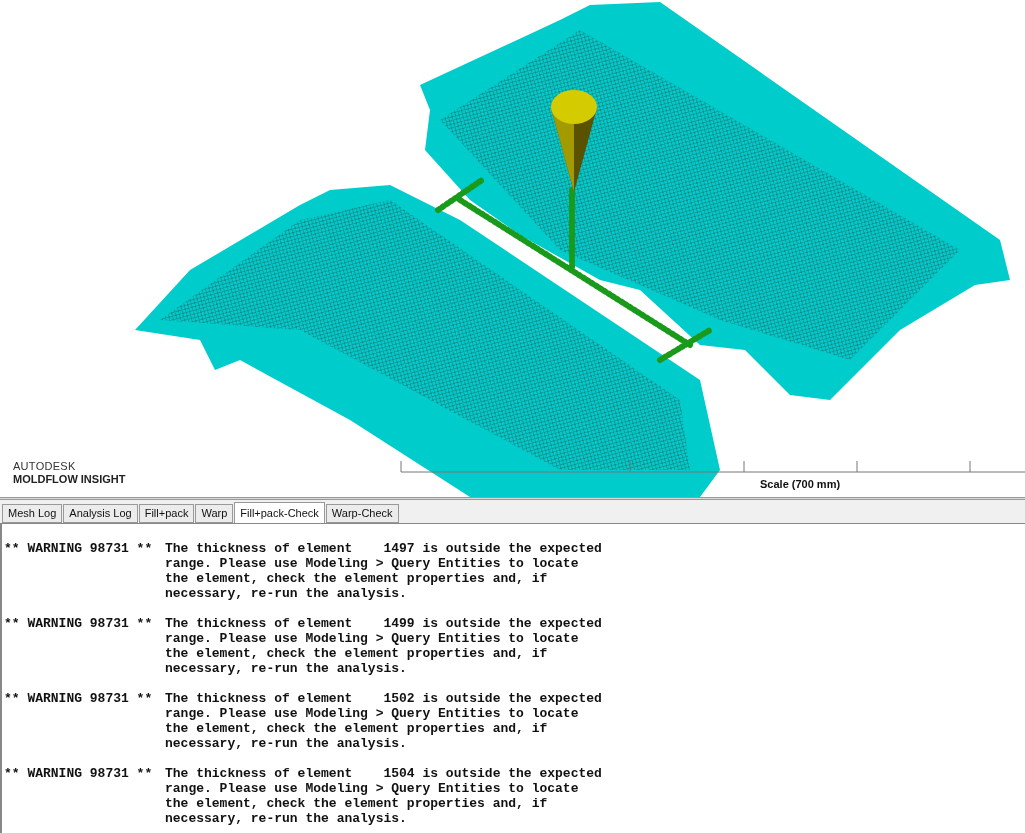 The height and width of the screenshot is (833, 1025). Describe the element at coordinates (383, 548) in the screenshot. I see `log-line: The thickness of element 1497 is outside the expected` at that location.